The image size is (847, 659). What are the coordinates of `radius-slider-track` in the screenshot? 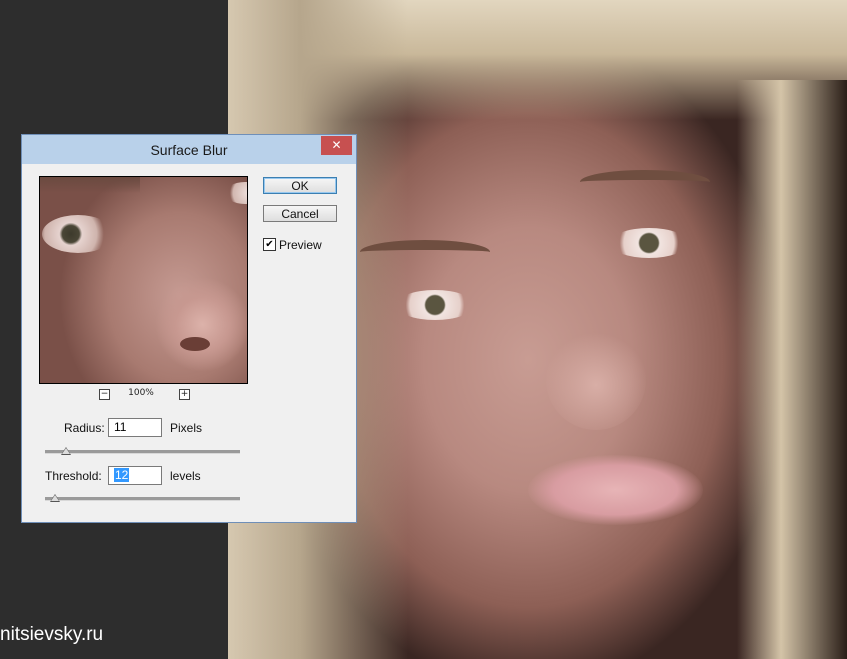 It's located at (142, 451).